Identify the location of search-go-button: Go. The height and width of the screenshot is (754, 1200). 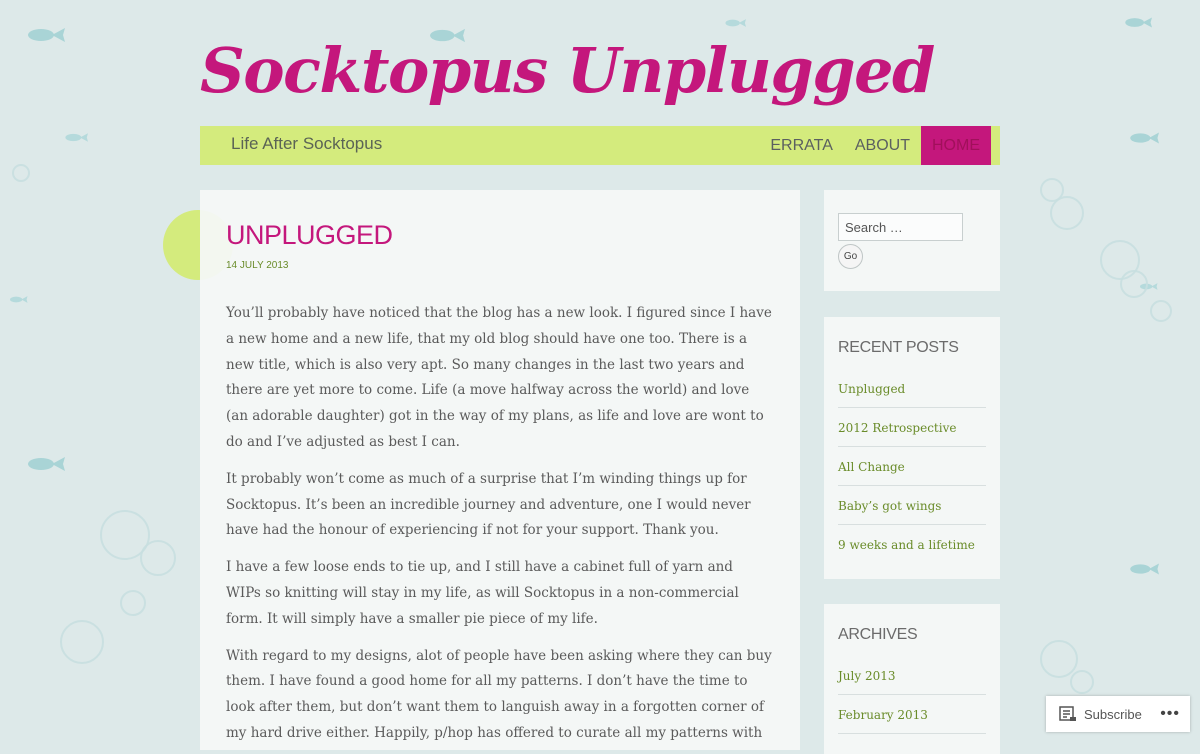
(850, 256).